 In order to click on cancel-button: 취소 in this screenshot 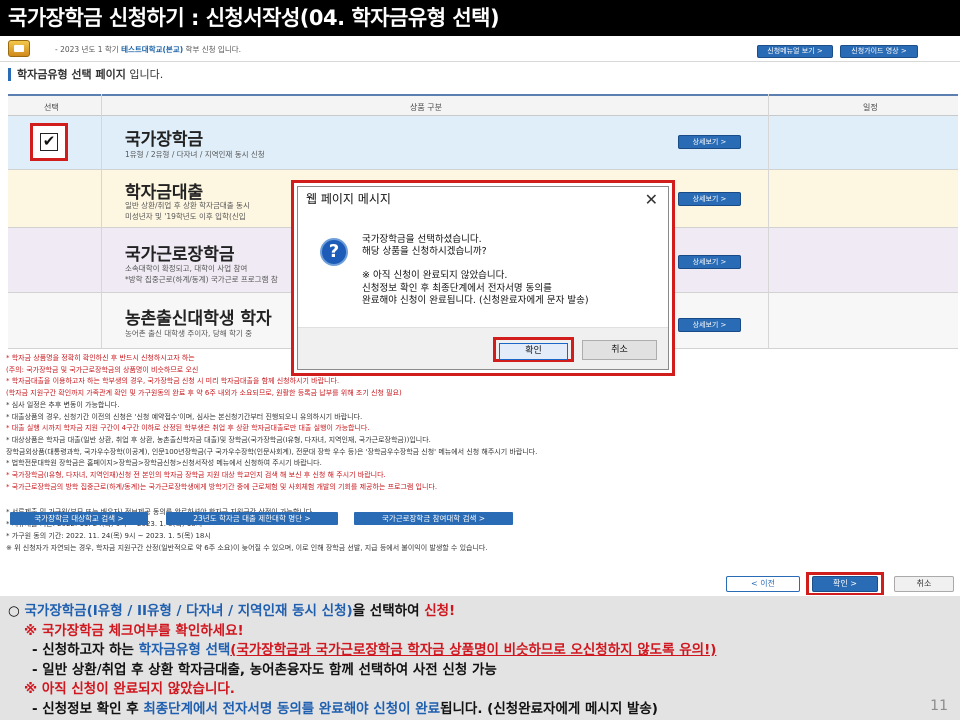, I will do `click(924, 584)`.